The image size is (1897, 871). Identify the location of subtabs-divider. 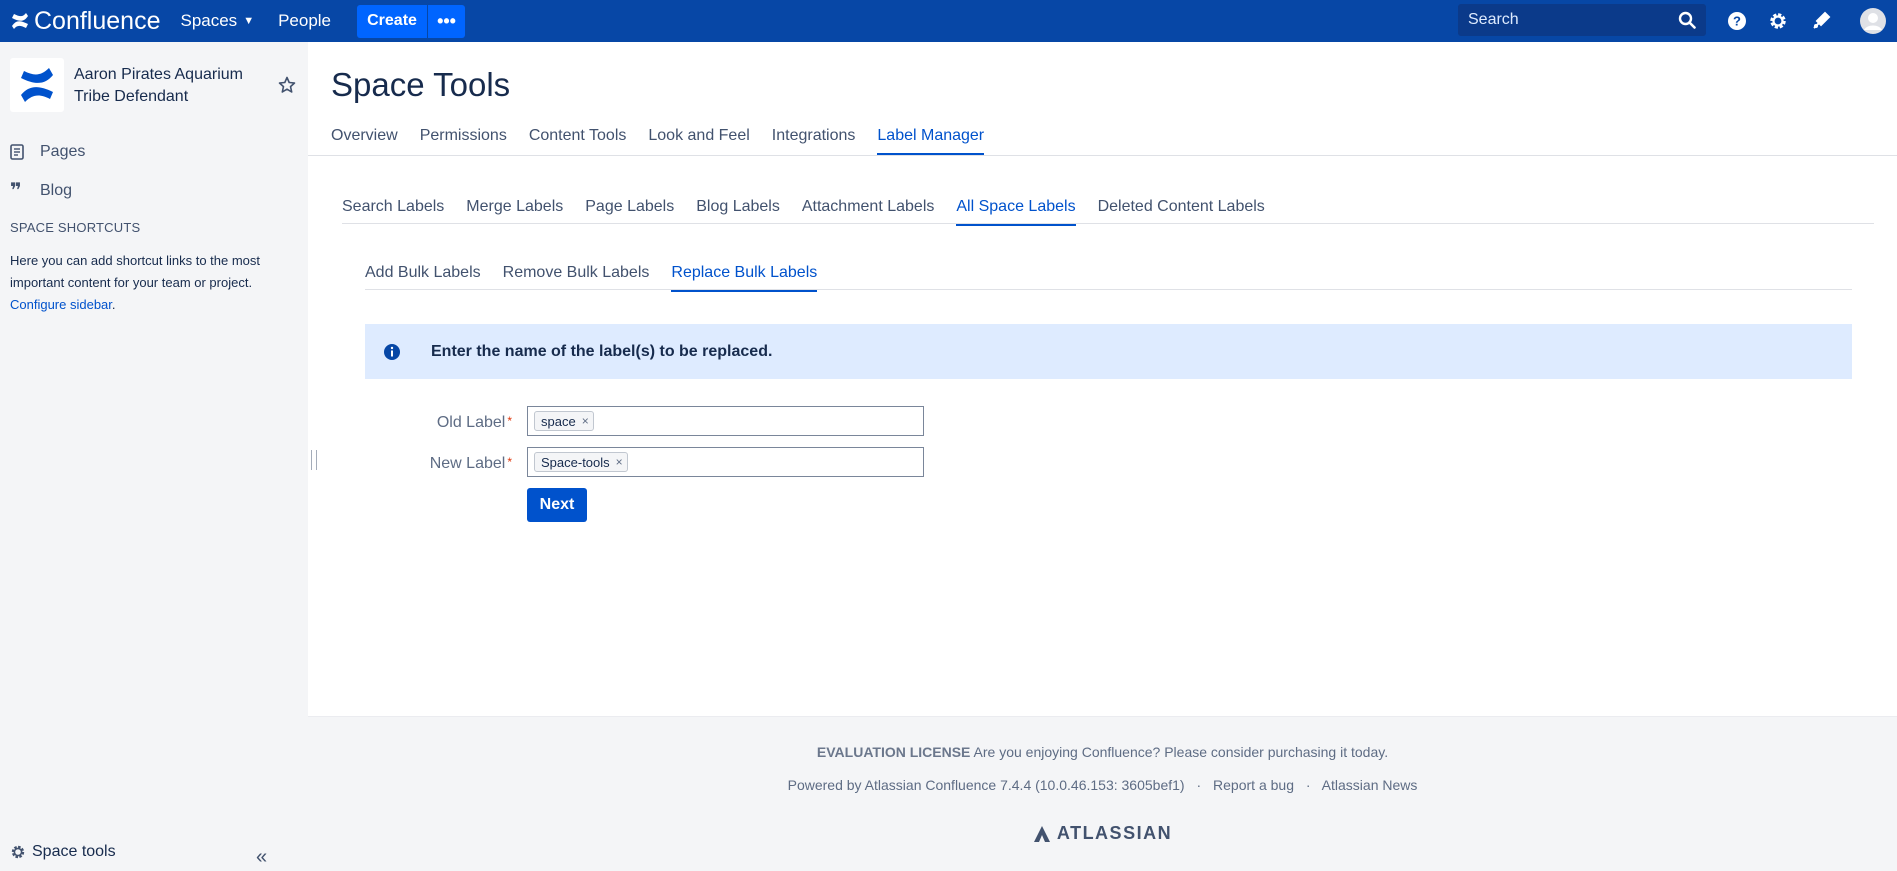
(1108, 223).